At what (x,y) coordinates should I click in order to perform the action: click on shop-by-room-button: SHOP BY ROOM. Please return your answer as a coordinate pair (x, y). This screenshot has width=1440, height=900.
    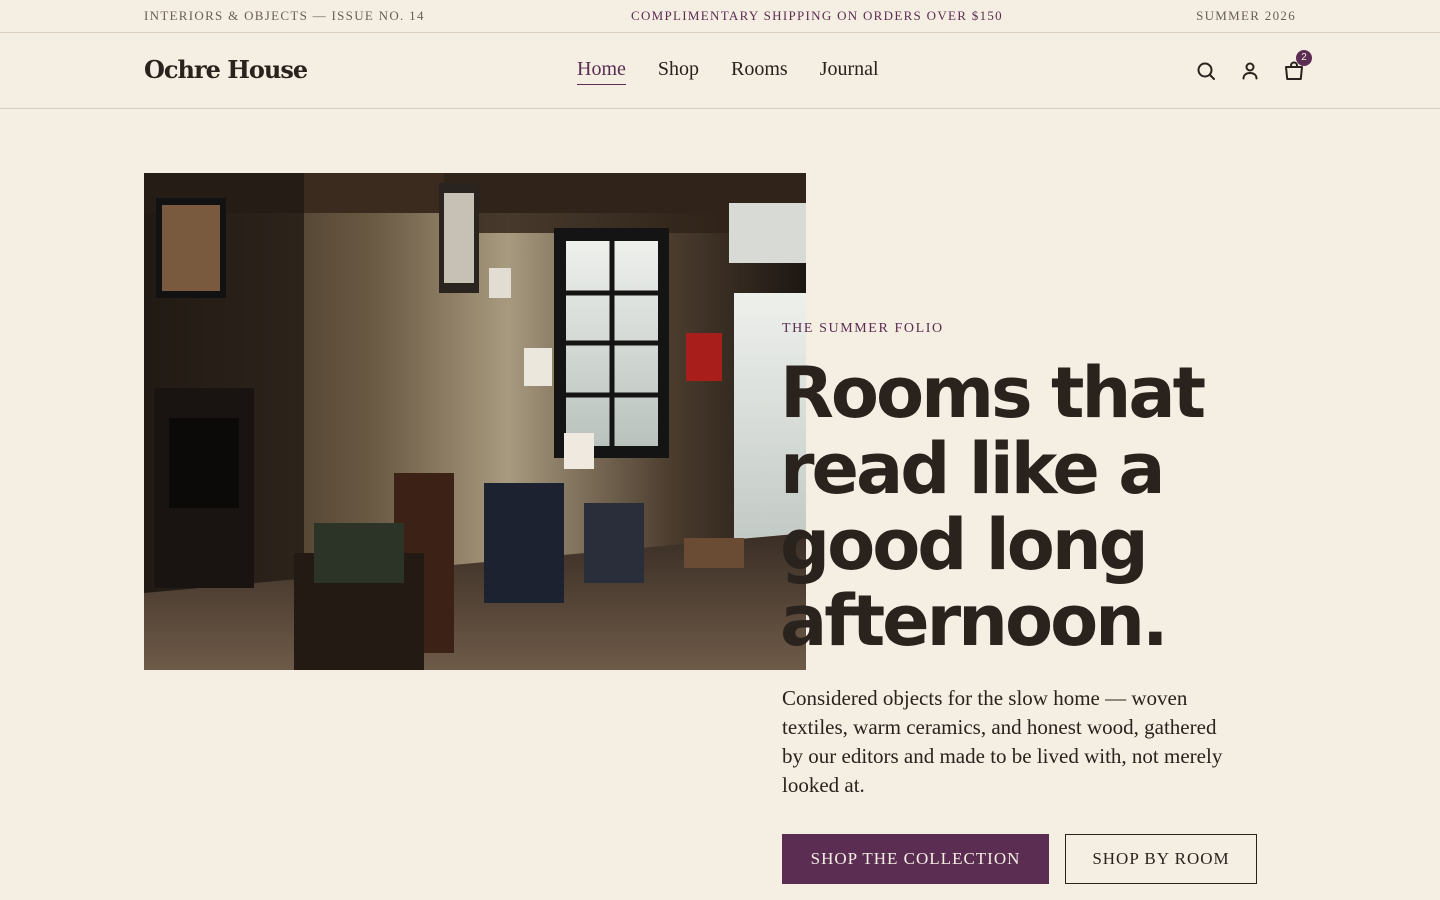
    Looking at the image, I should click on (1161, 859).